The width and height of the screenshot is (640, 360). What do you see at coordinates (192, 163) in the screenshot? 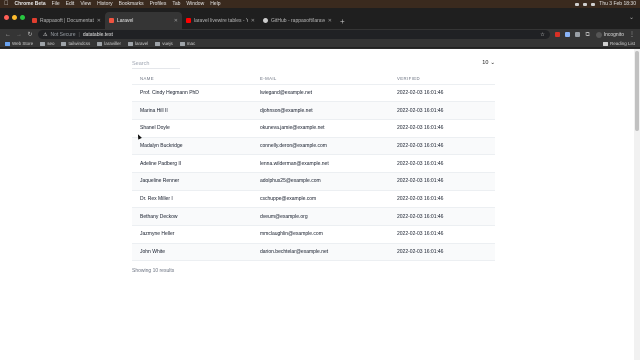
I see `cell-name: Adeline Padberg II` at bounding box center [192, 163].